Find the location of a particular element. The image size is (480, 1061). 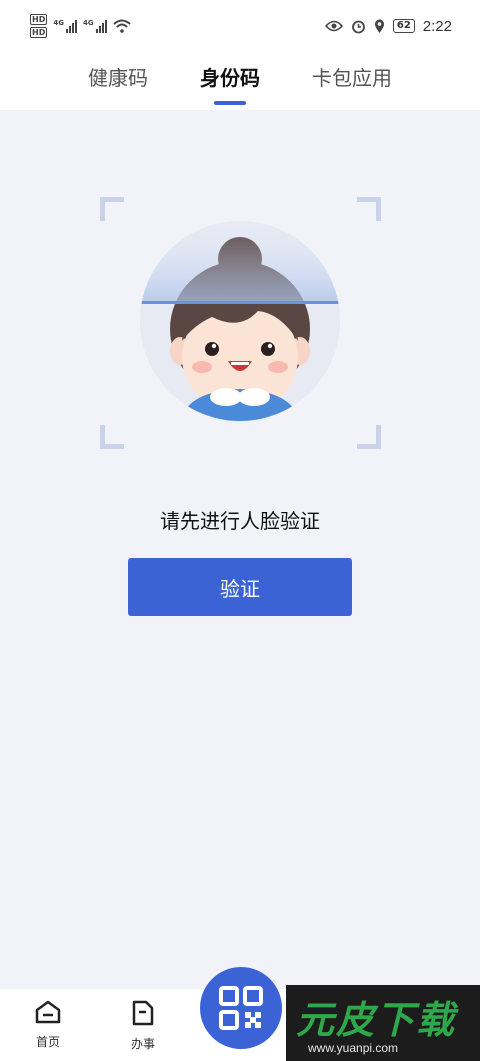

nav-home: 首页 is located at coordinates (48, 1024).